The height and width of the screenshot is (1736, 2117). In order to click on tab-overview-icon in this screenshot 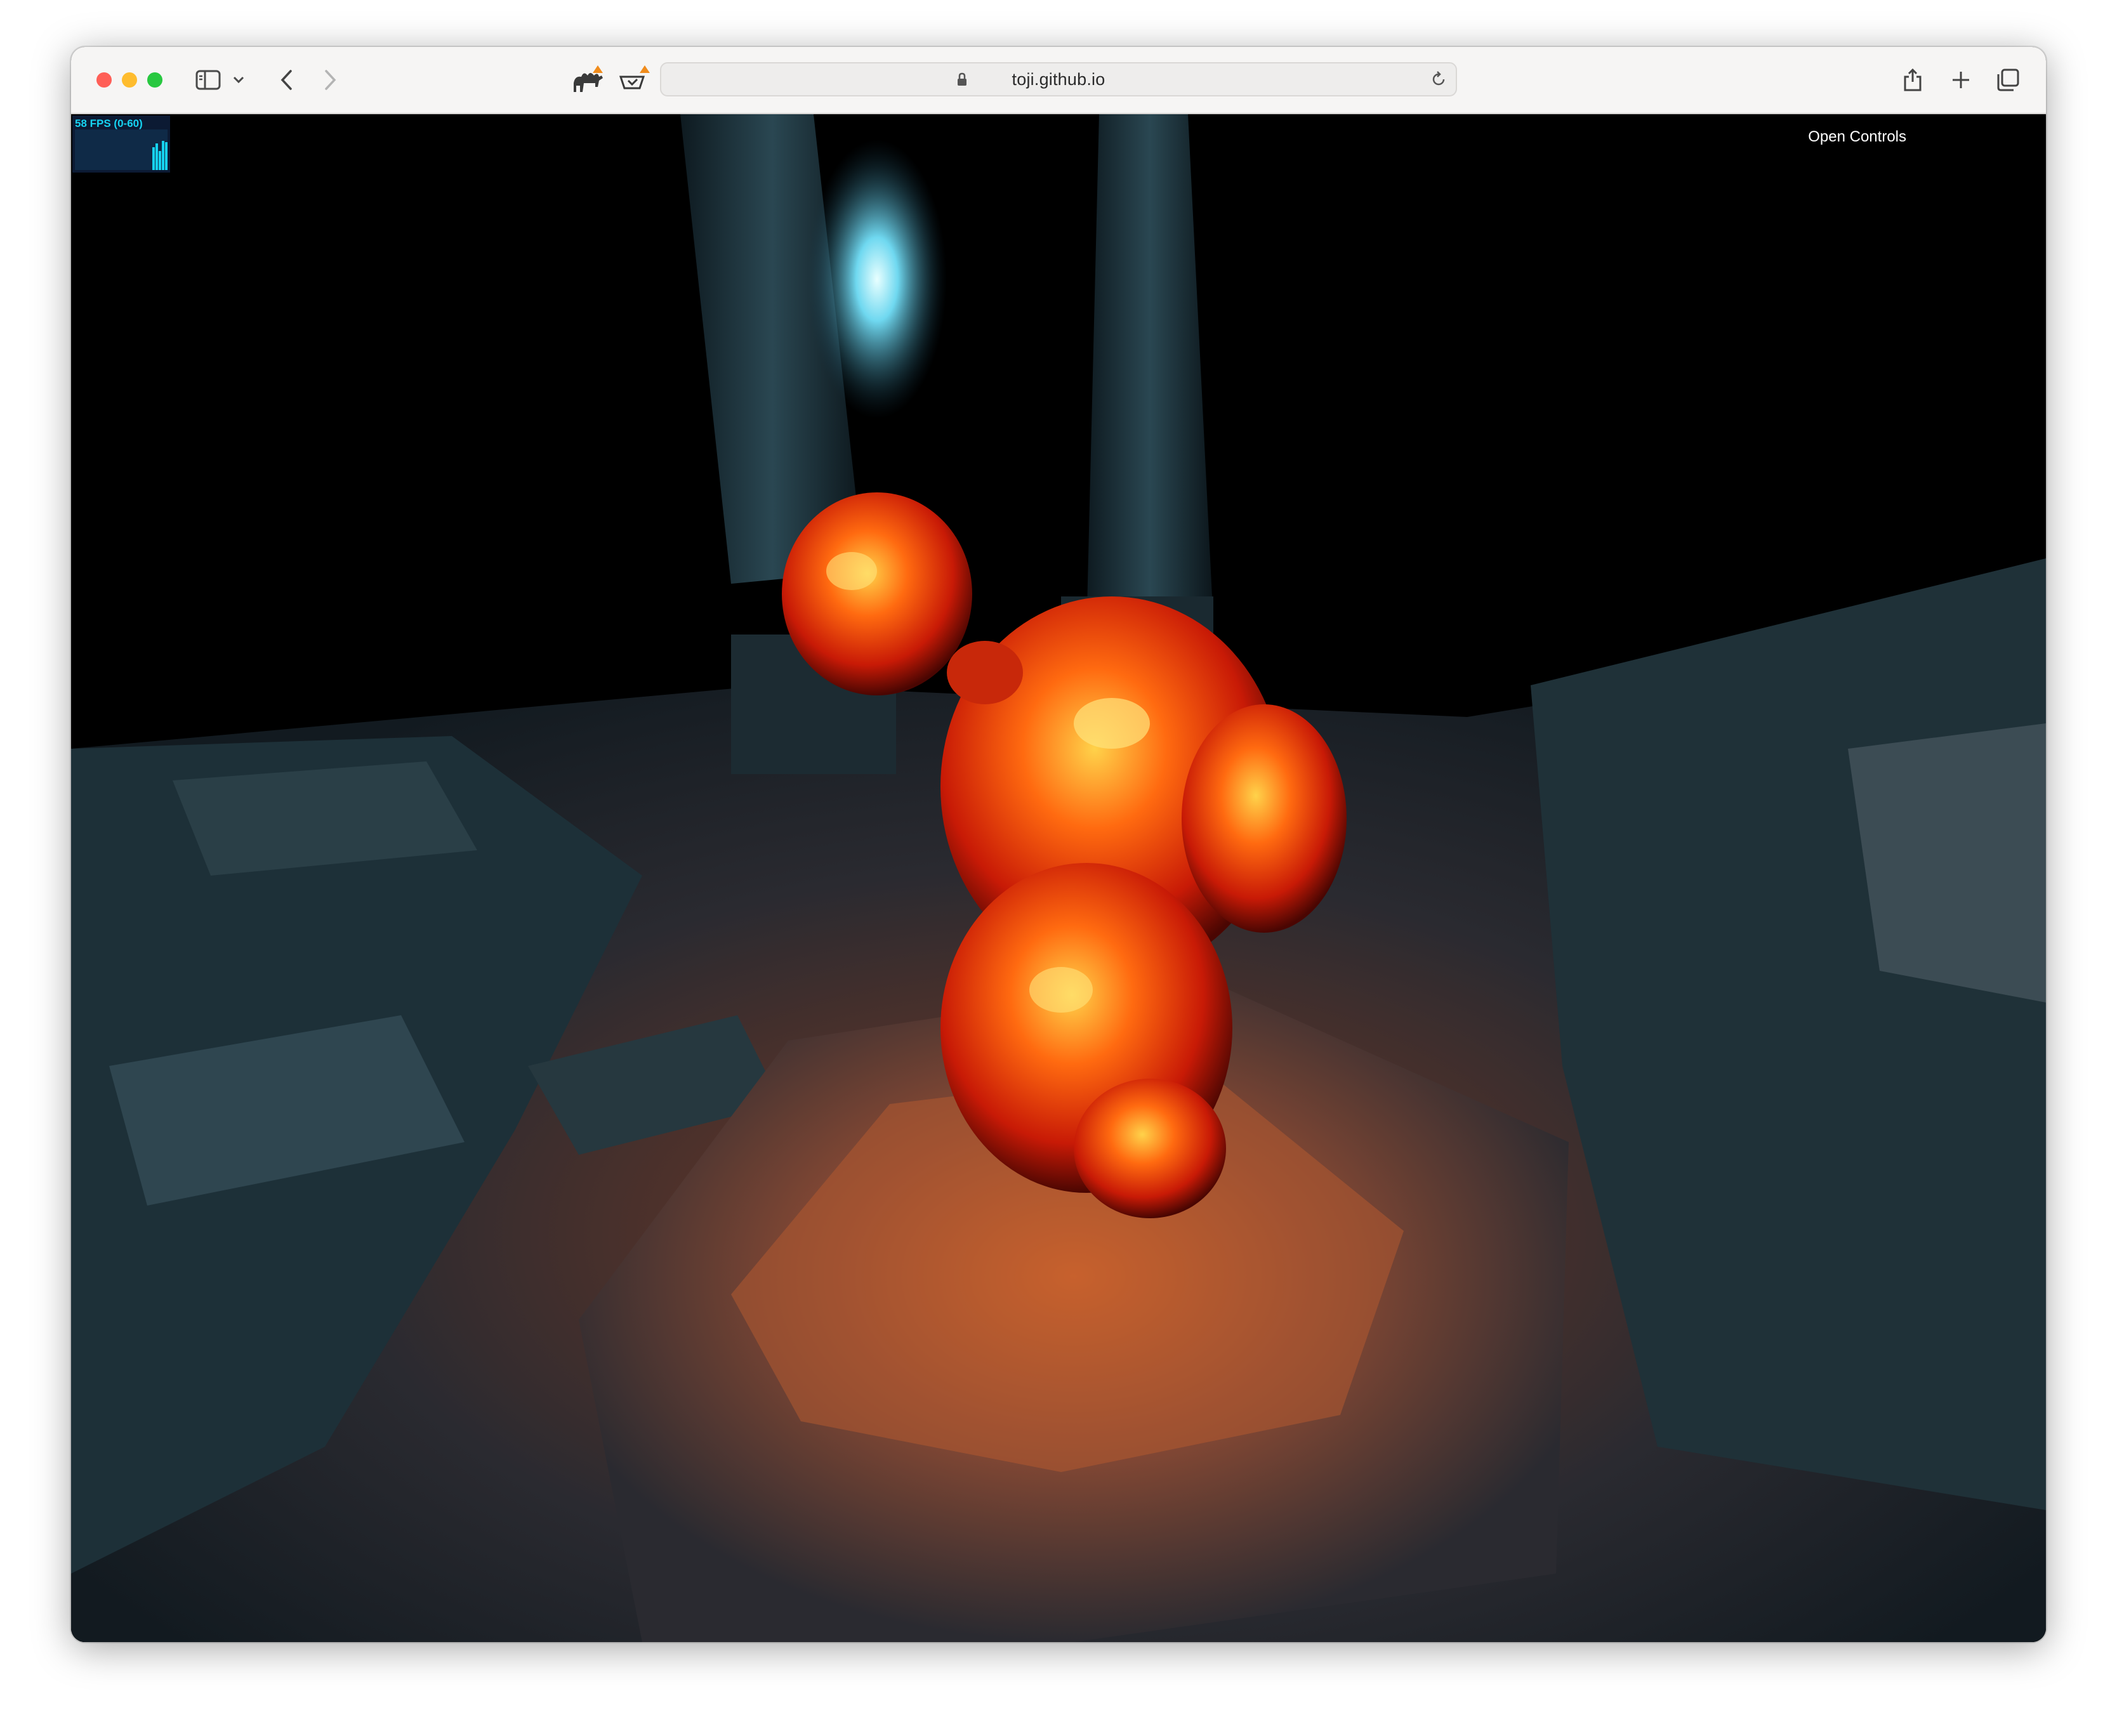, I will do `click(2008, 80)`.